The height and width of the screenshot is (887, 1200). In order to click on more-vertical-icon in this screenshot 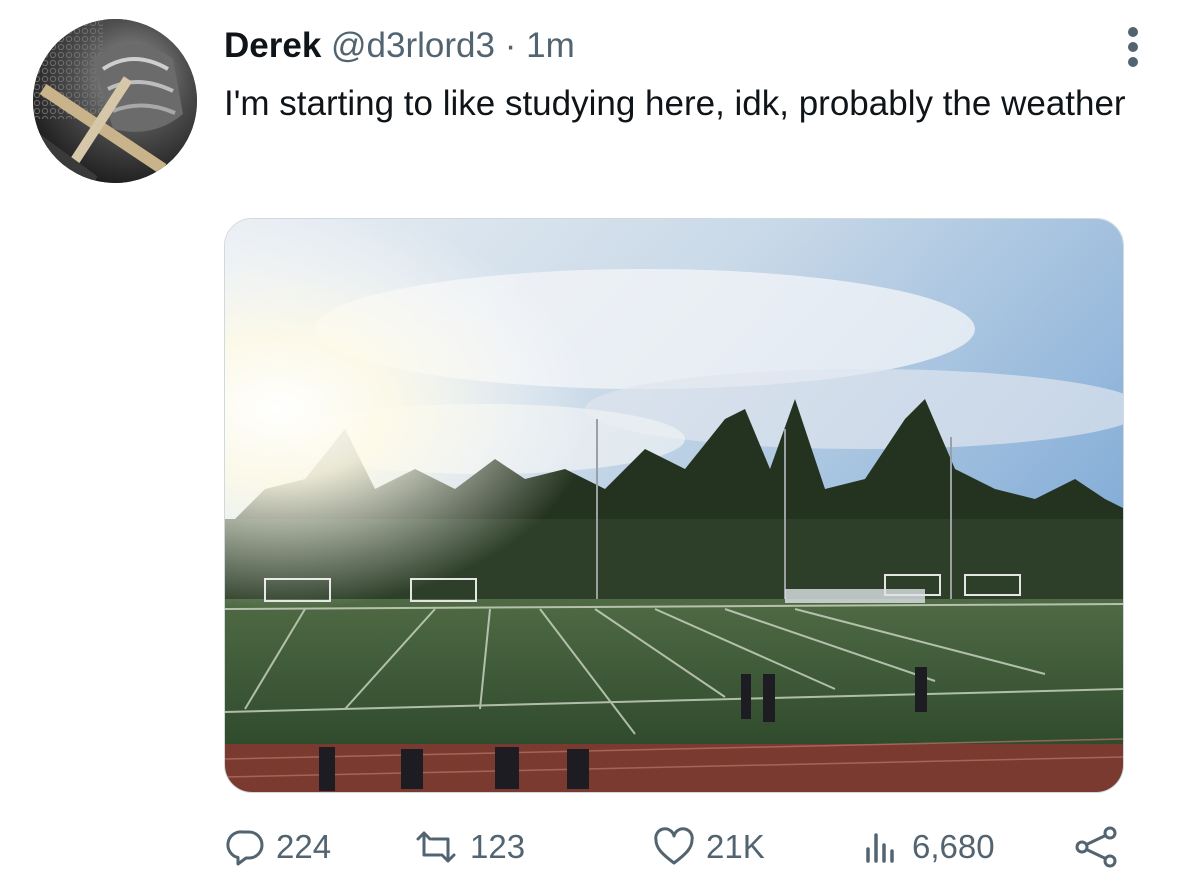, I will do `click(1133, 47)`.